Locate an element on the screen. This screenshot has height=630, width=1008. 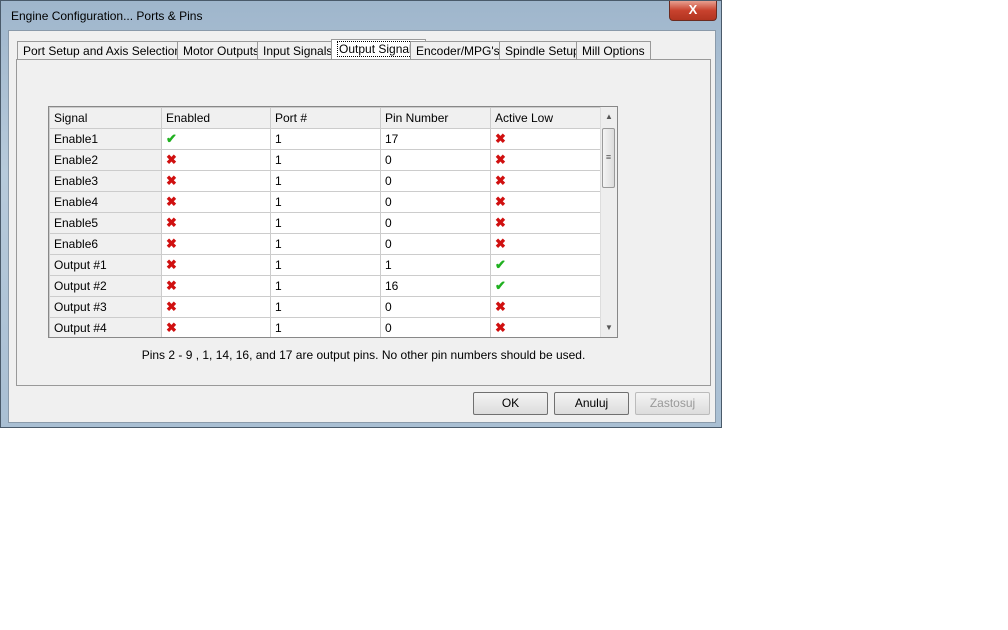
table-row: Output #1 ✖ 1 1 ✔ is located at coordinates (325, 265).